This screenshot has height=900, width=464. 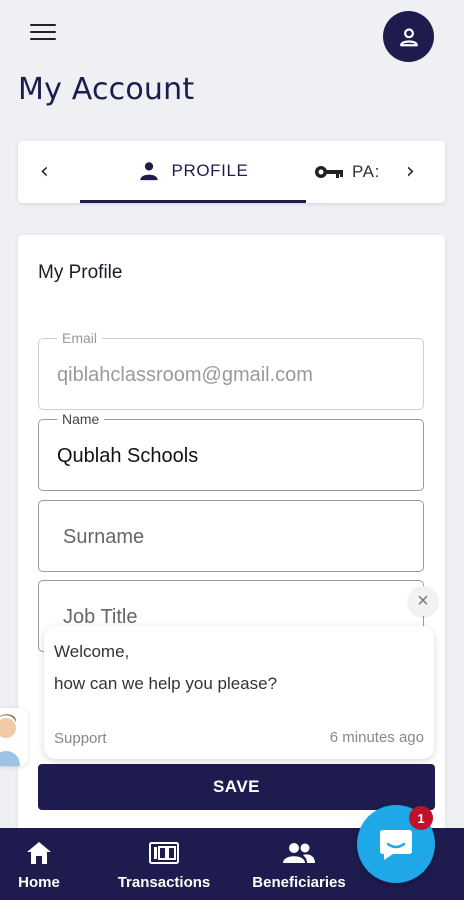 I want to click on email-field: Email qiblahclassroom@gmail.com, so click(x=231, y=370).